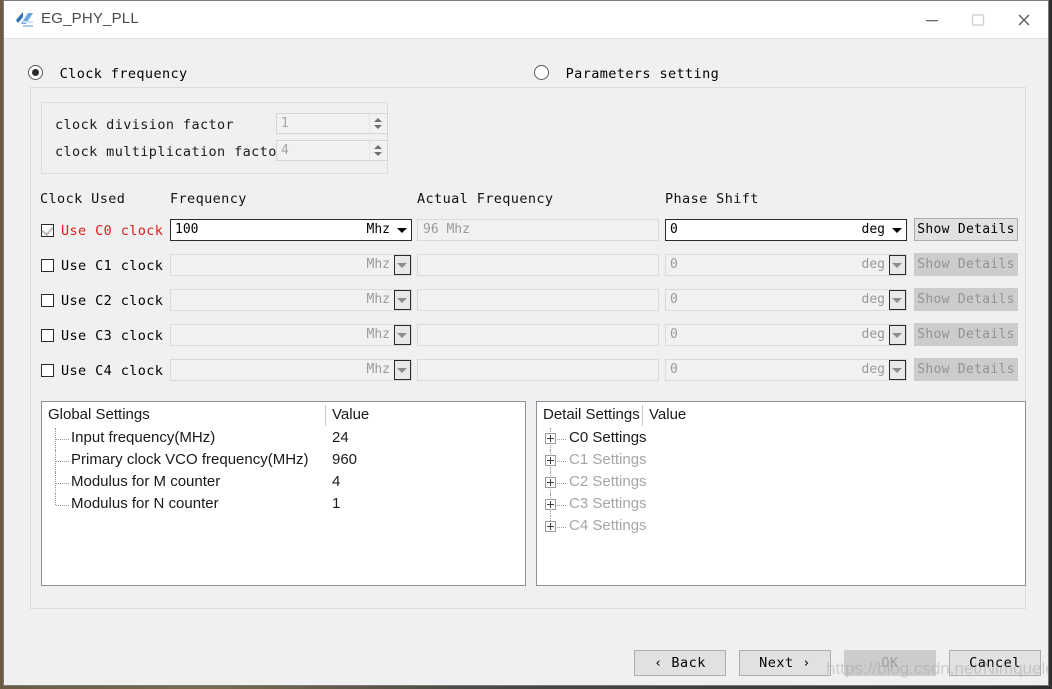 The width and height of the screenshot is (1052, 689). Describe the element at coordinates (966, 229) in the screenshot. I see `show-details-button-0: Show Details` at that location.